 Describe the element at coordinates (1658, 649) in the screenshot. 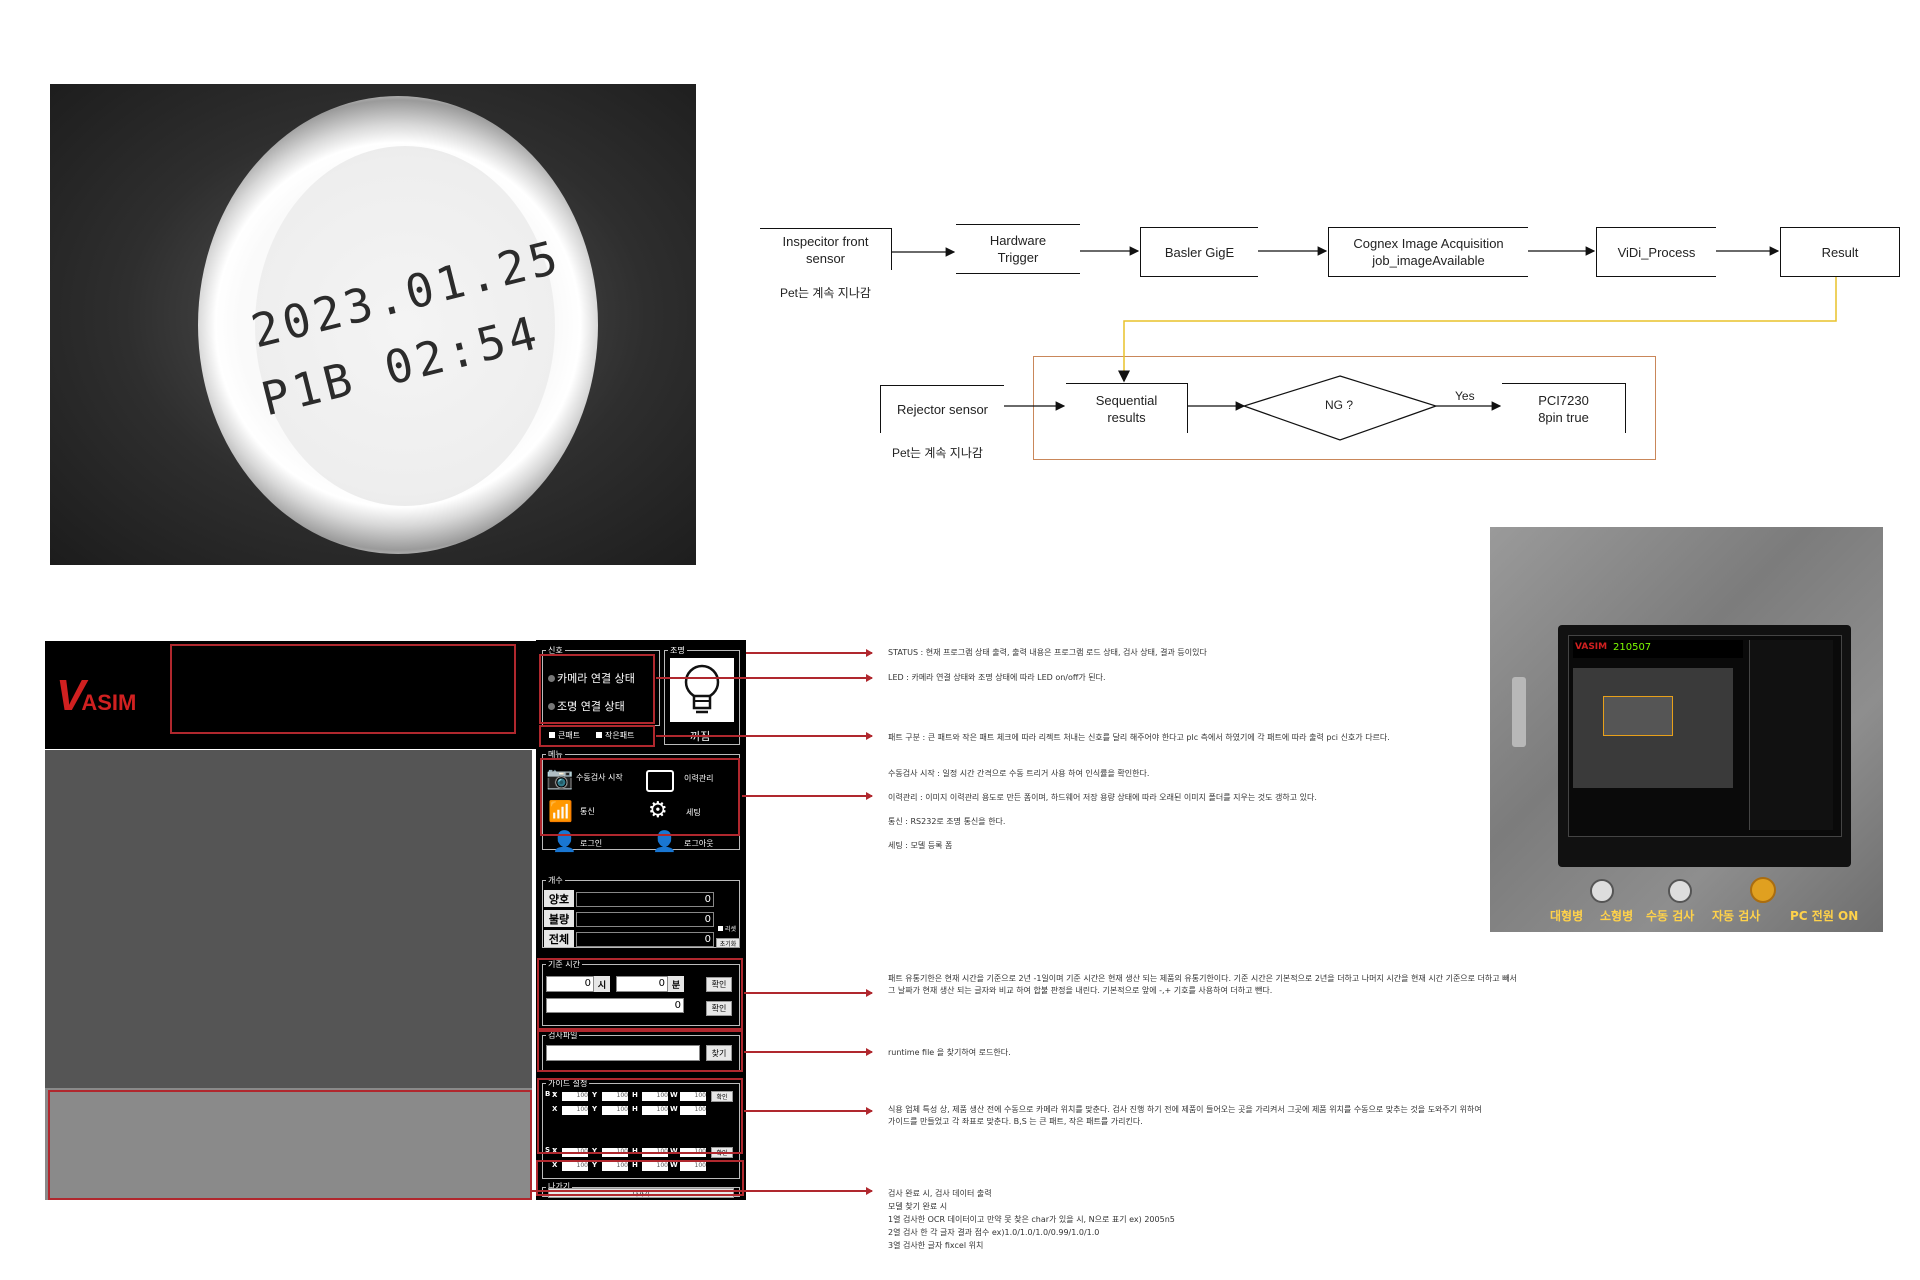

I see `screen-header: VASIM 210507` at that location.